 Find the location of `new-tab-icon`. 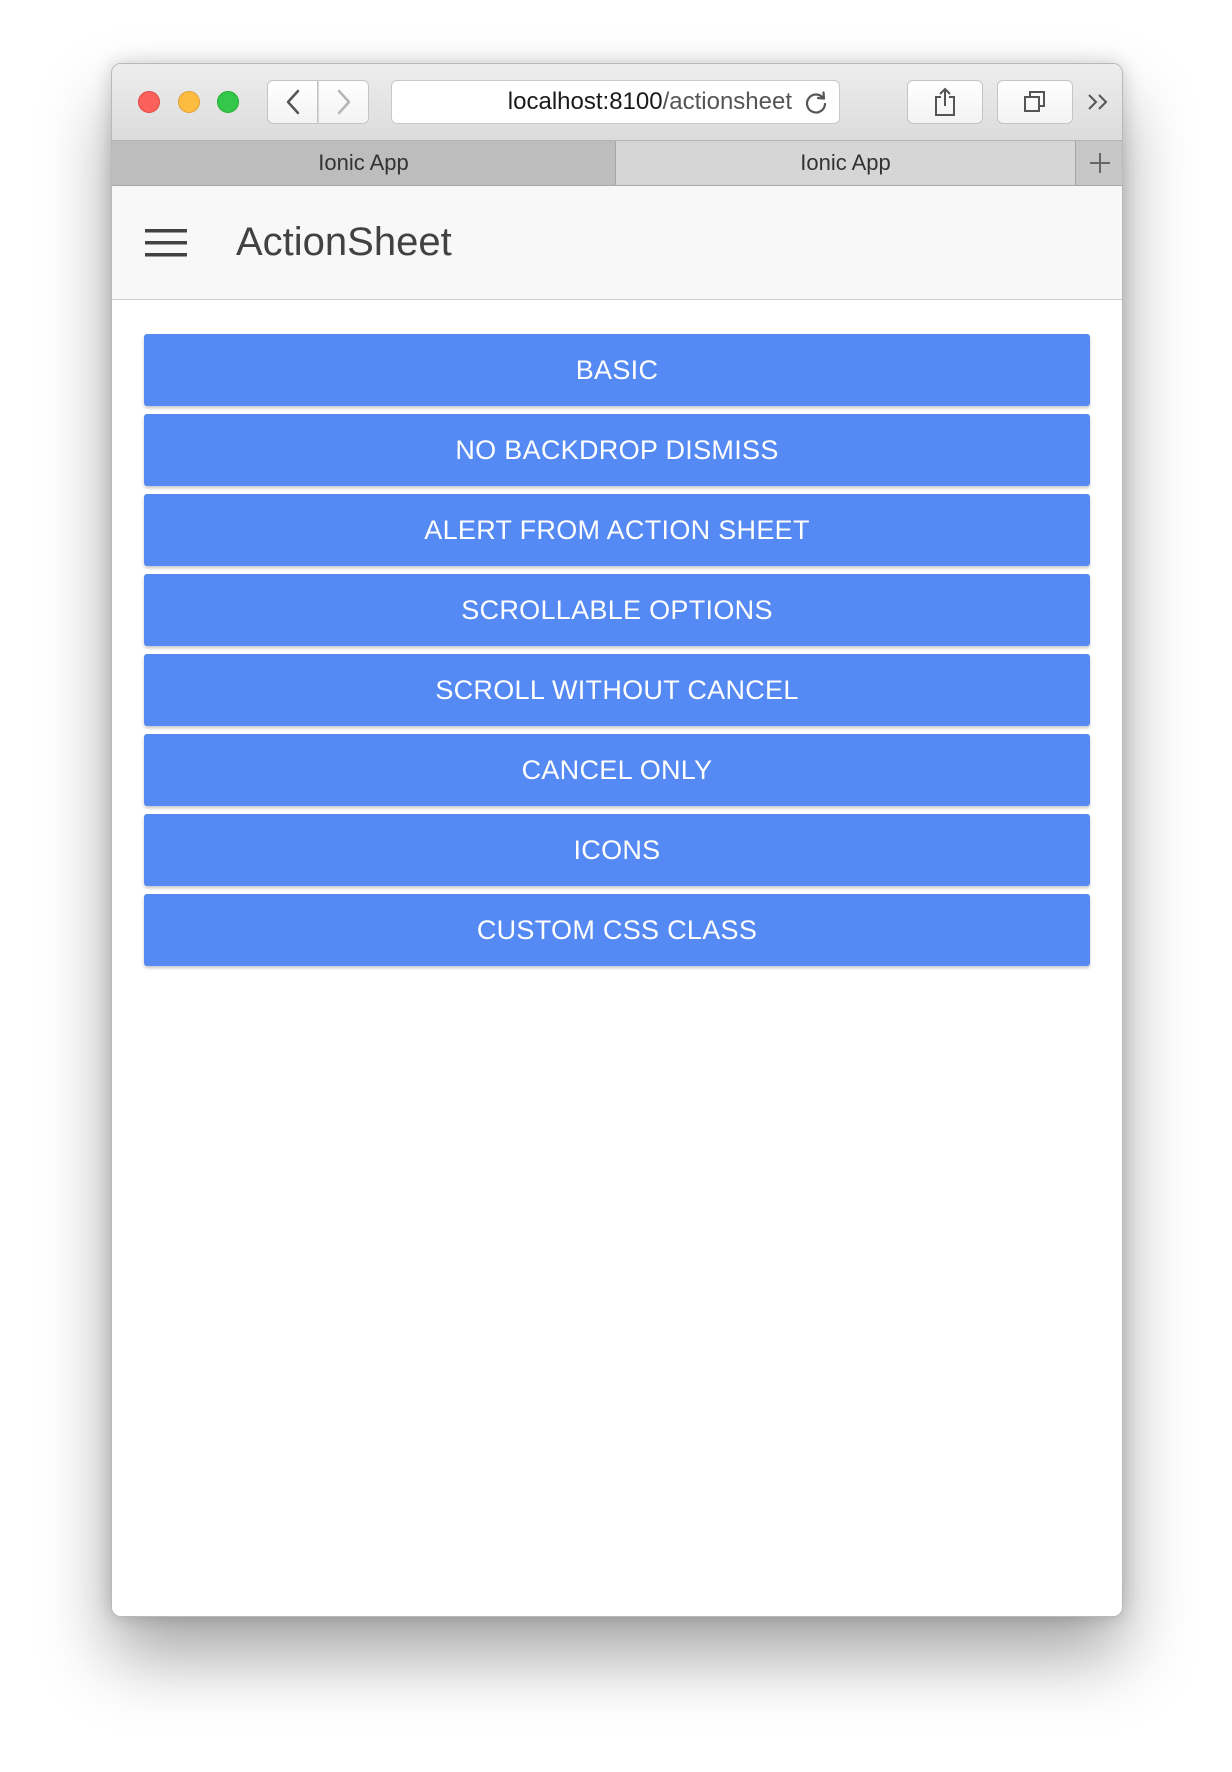

new-tab-icon is located at coordinates (1099, 163).